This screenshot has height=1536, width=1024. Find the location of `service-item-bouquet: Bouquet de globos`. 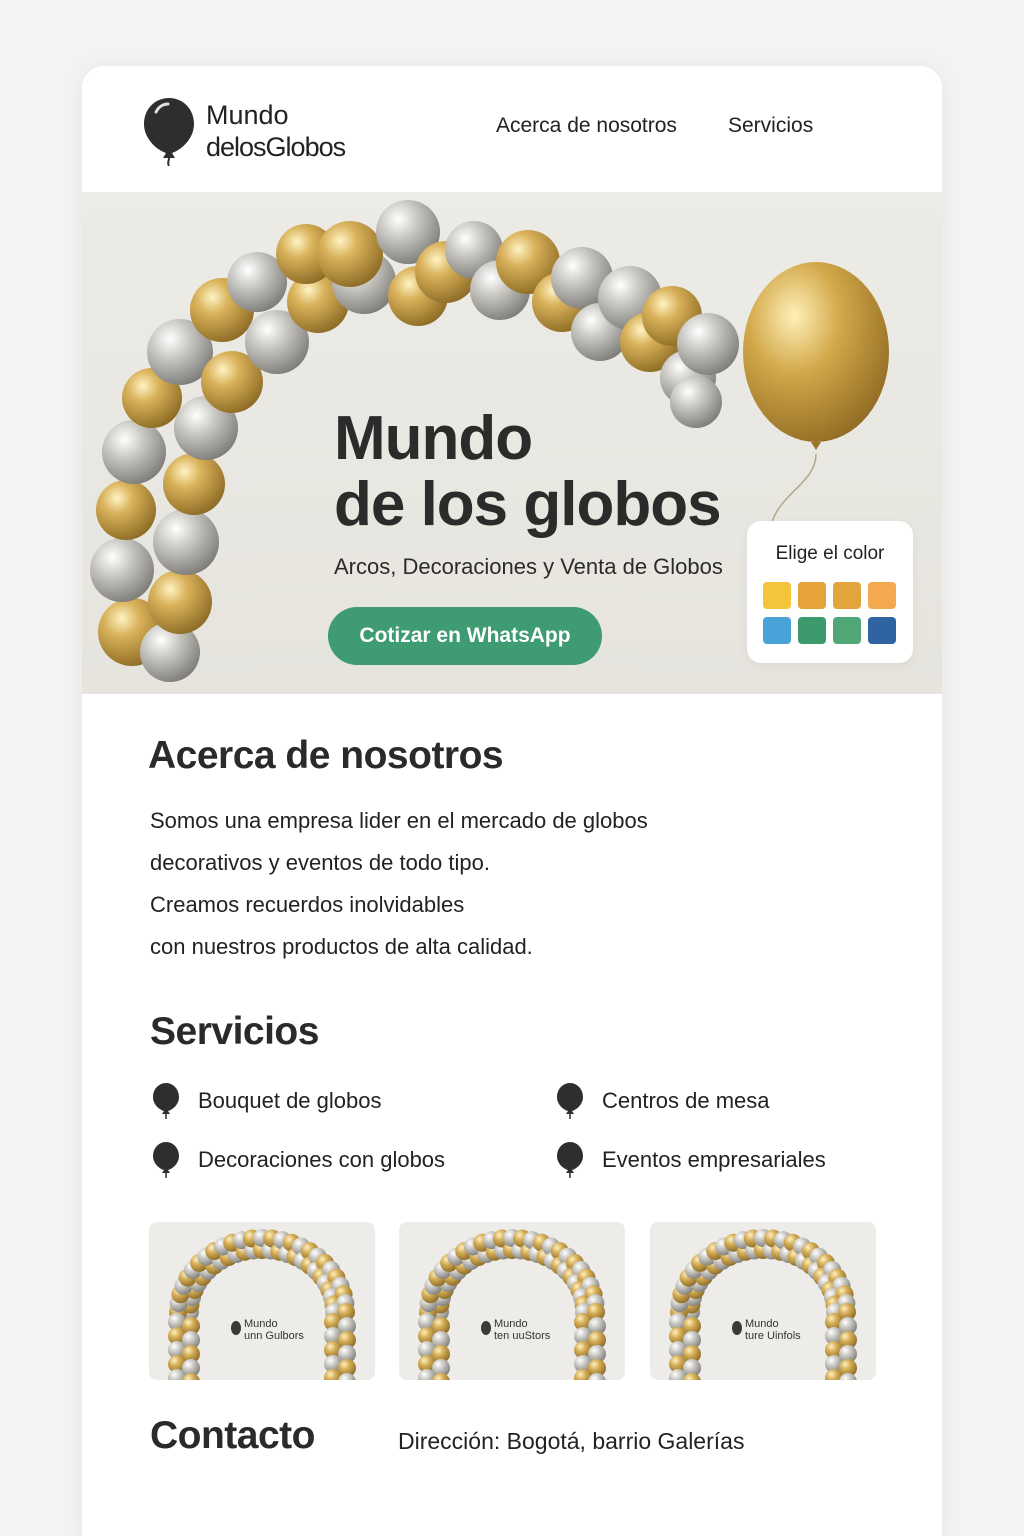

service-item-bouquet: Bouquet de globos is located at coordinates (267, 1101).